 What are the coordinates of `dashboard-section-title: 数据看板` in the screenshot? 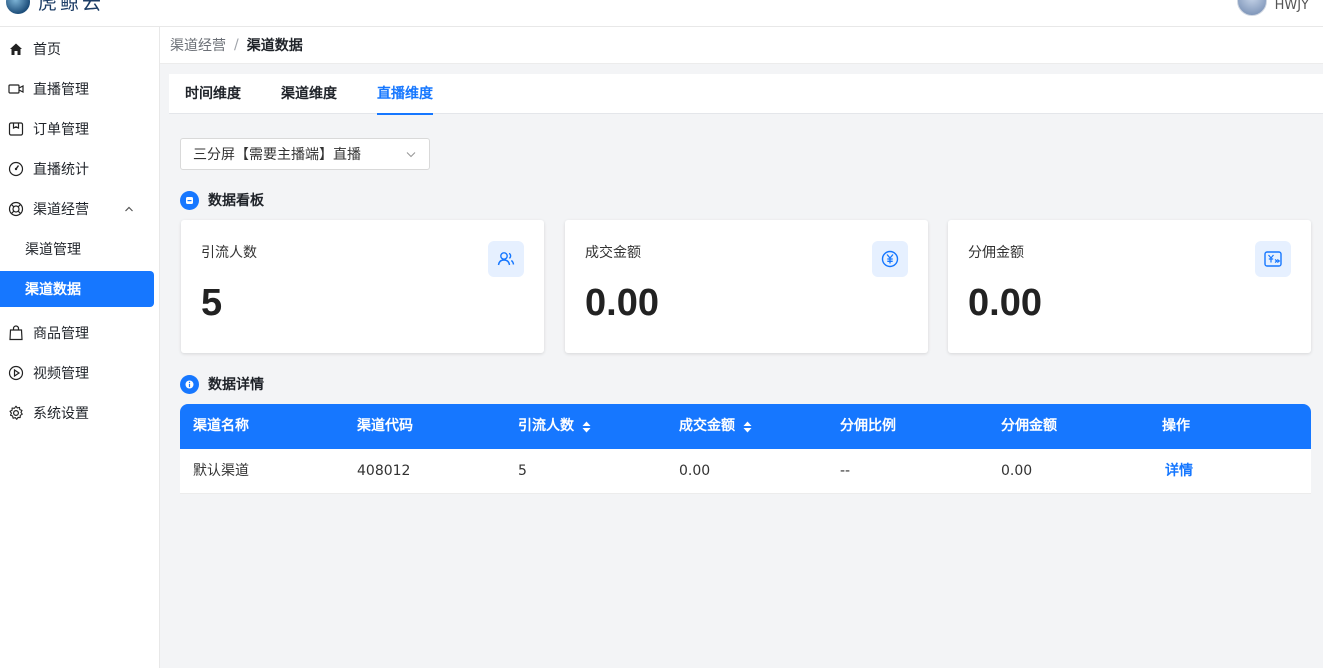 It's located at (222, 200).